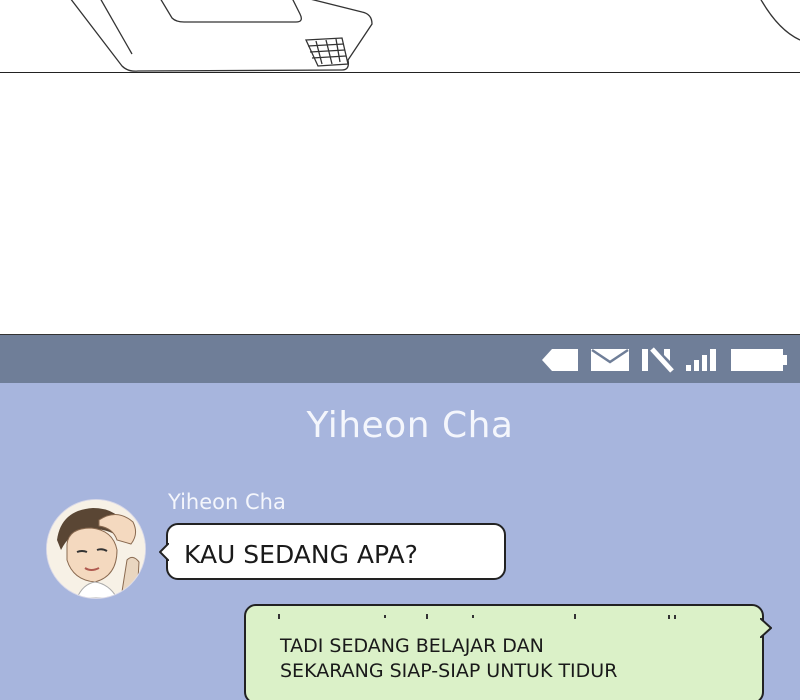  I want to click on sender-name: Yiheon Cha, so click(227, 502).